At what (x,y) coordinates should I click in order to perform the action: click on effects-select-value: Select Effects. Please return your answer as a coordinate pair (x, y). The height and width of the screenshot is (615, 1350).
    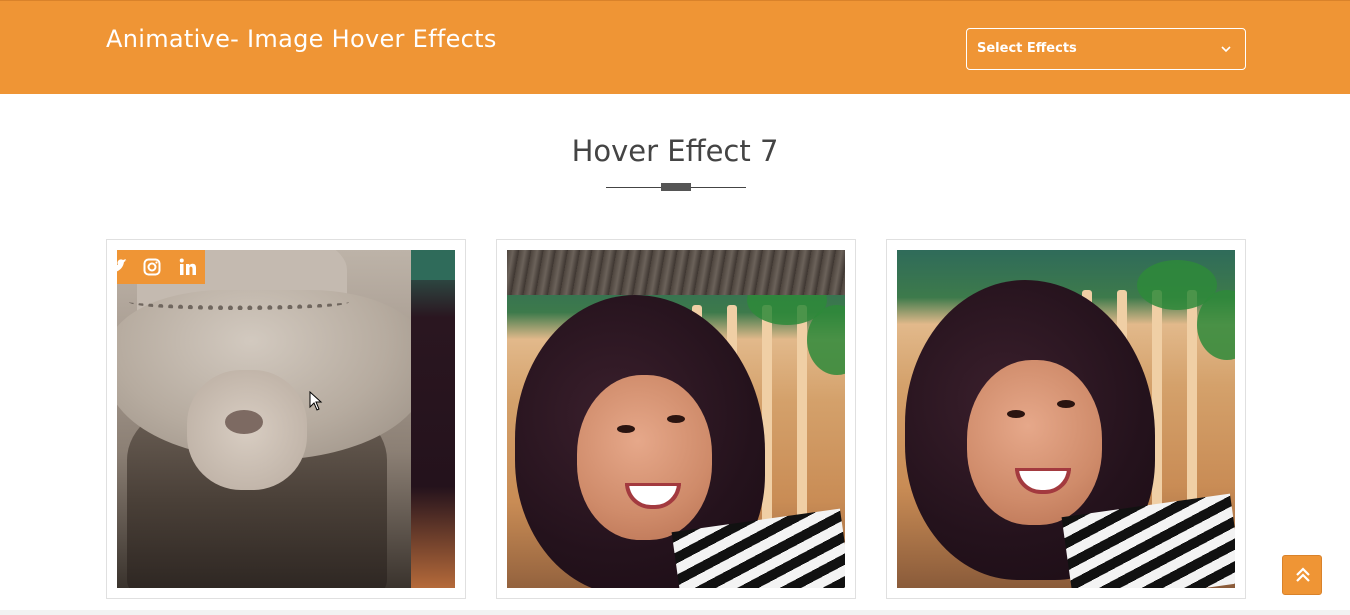
    Looking at the image, I should click on (1027, 48).